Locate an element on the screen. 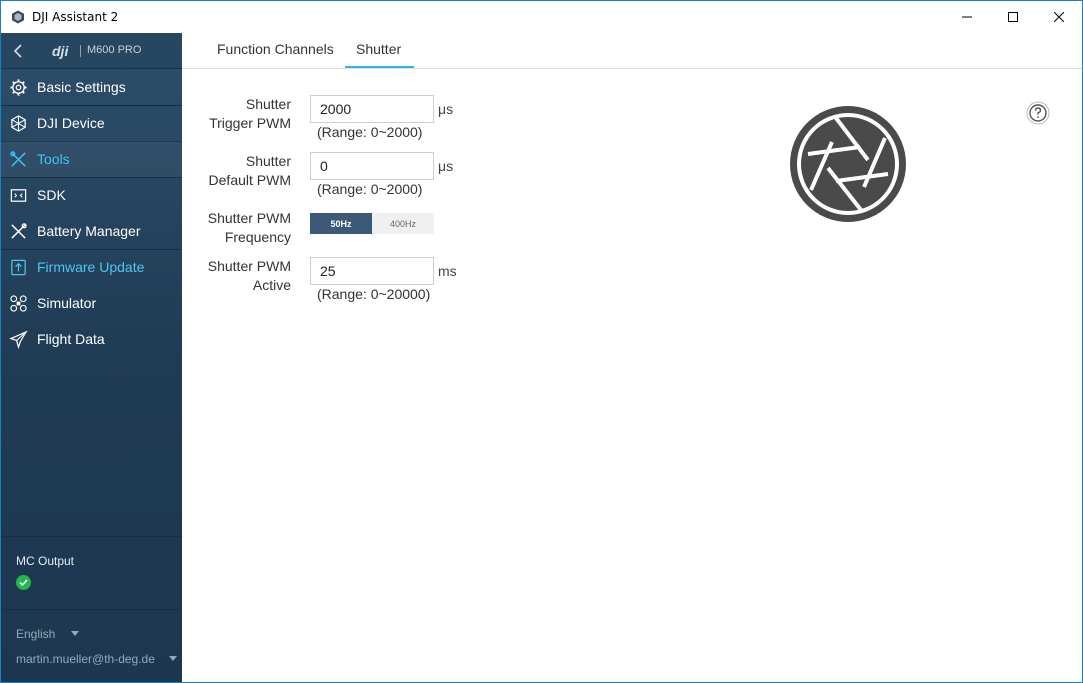 This screenshot has width=1083, height=683. sidebar-item-simulator: Simulator is located at coordinates (91, 303).